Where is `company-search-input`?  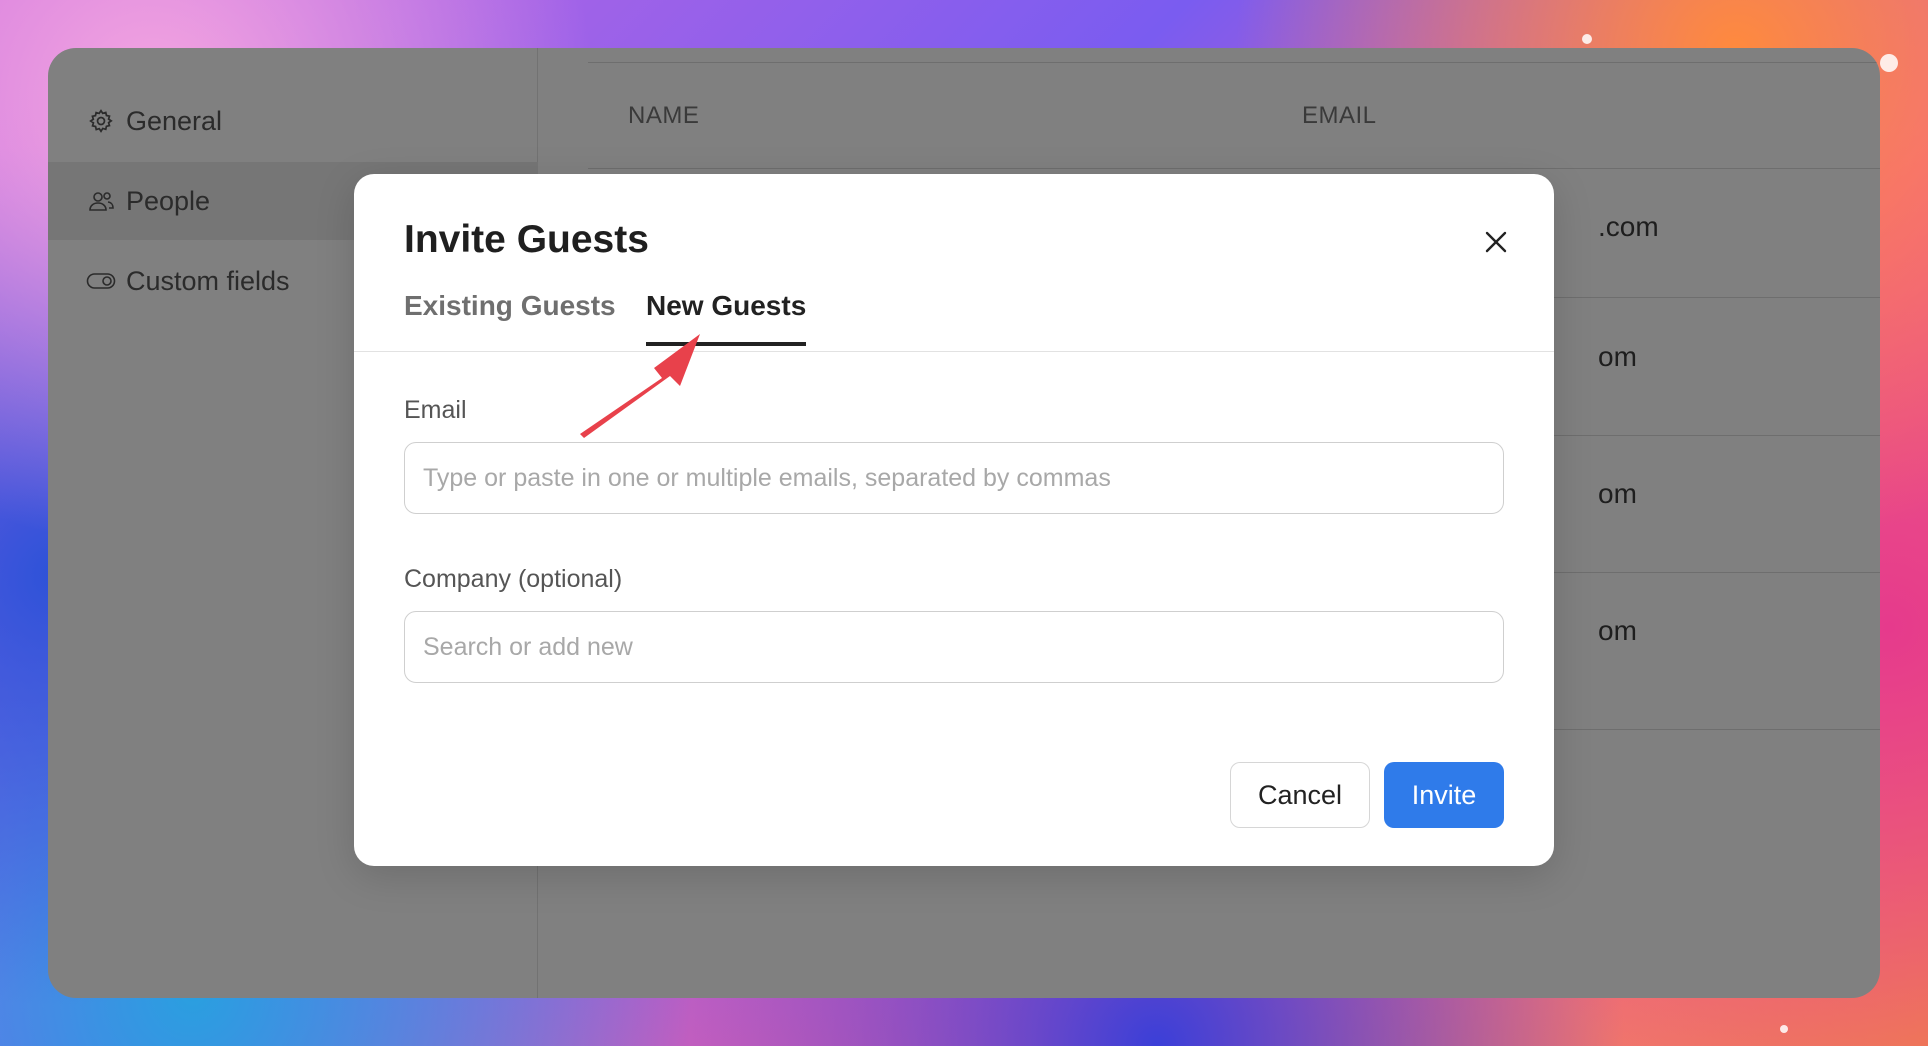
company-search-input is located at coordinates (954, 647).